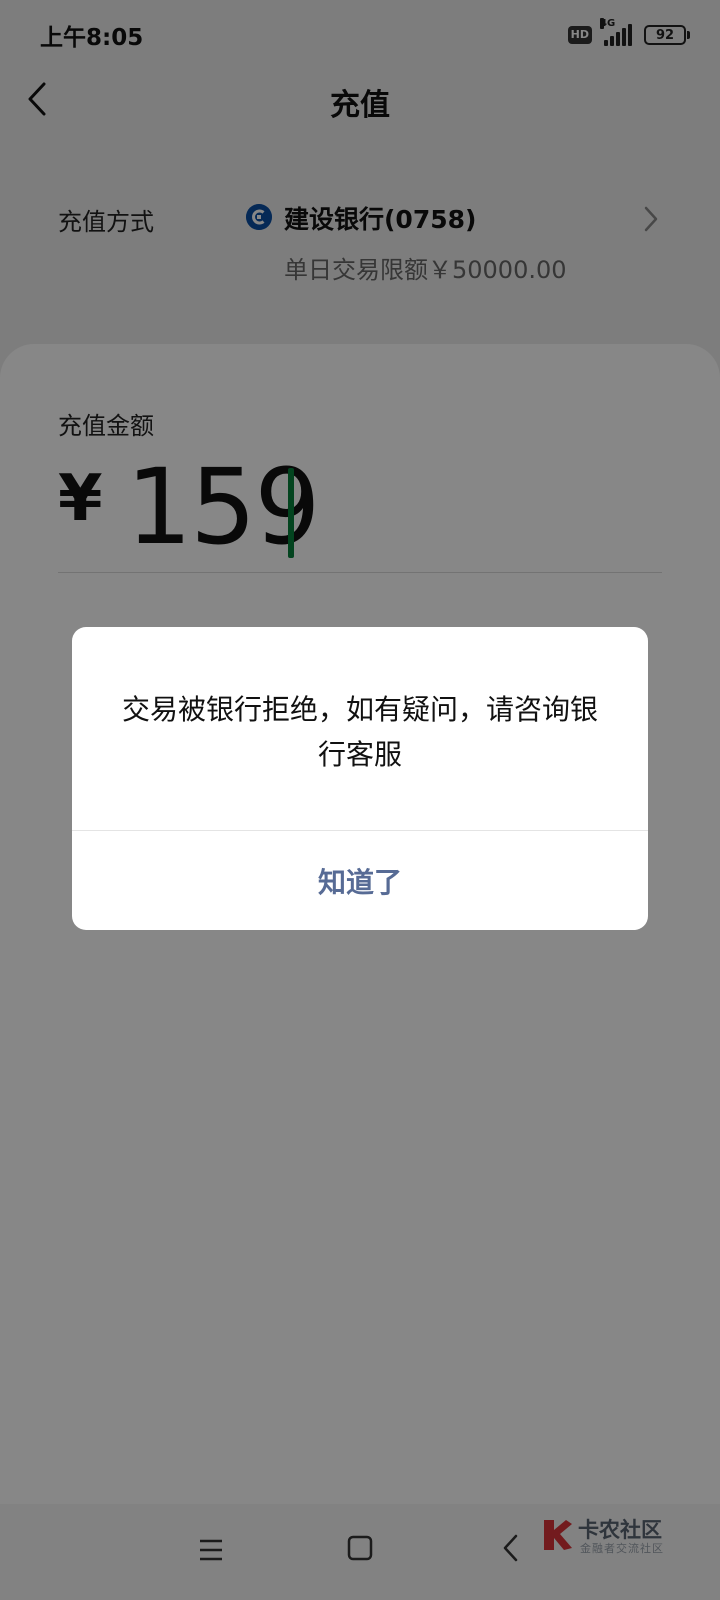 This screenshot has width=720, height=1600. I want to click on dialog-message: 交易被银行拒绝，如有疑问，请咨询银行客服, so click(359, 732).